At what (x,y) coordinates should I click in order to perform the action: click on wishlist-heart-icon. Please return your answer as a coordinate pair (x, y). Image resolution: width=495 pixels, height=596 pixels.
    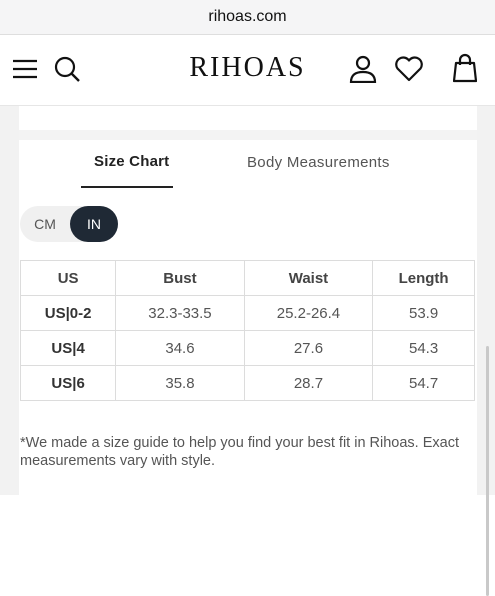
    Looking at the image, I should click on (409, 69).